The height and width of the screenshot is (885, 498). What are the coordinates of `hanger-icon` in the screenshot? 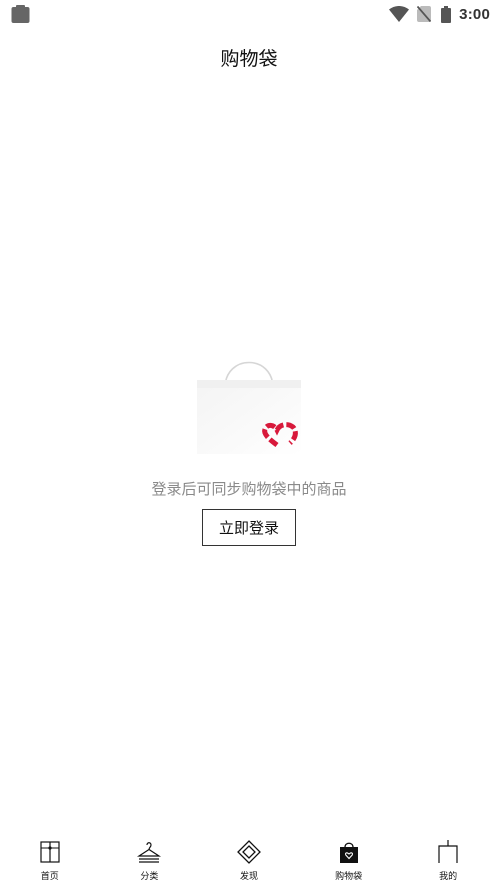 It's located at (149, 852).